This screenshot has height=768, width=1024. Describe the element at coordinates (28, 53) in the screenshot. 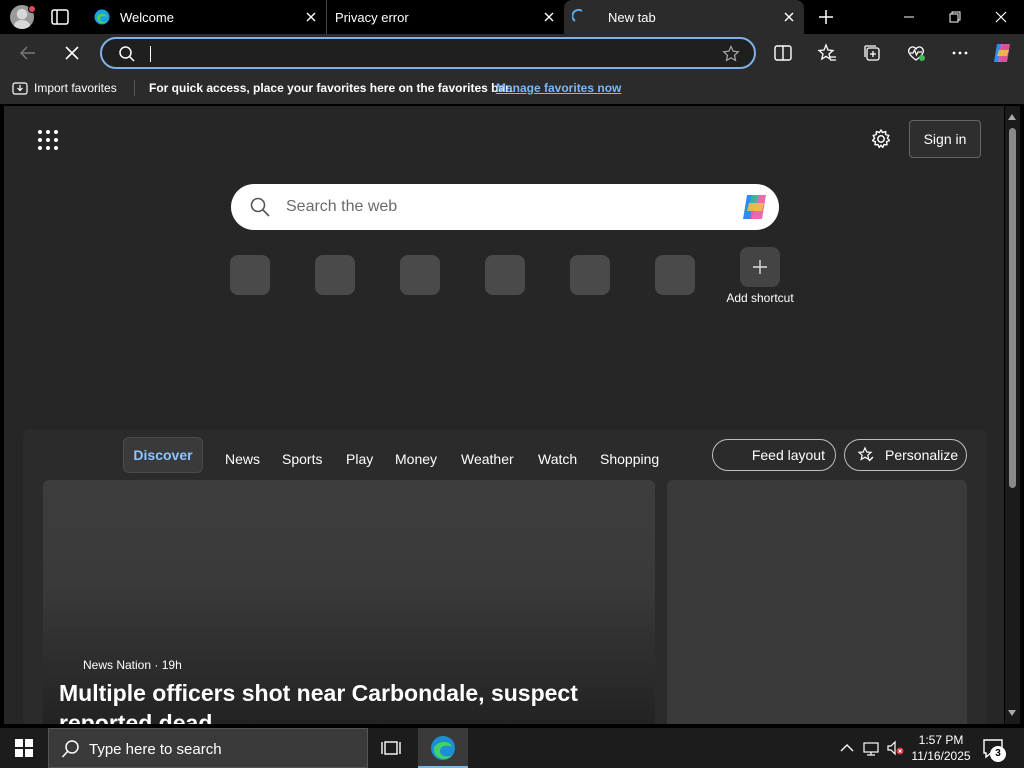

I see `back-arrow-icon` at that location.